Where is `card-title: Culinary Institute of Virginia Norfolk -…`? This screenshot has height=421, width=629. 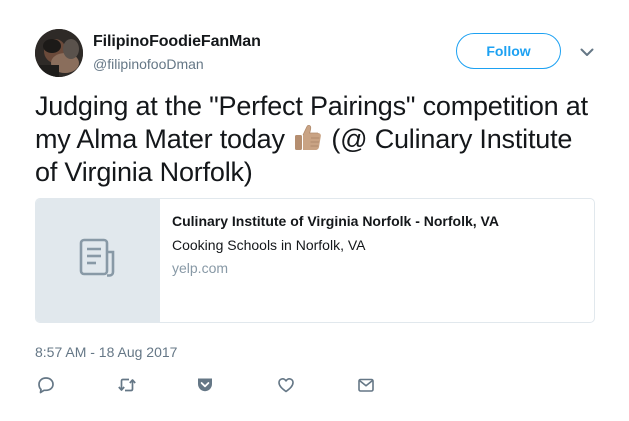
card-title: Culinary Institute of Virginia Norfolk -… is located at coordinates (335, 221).